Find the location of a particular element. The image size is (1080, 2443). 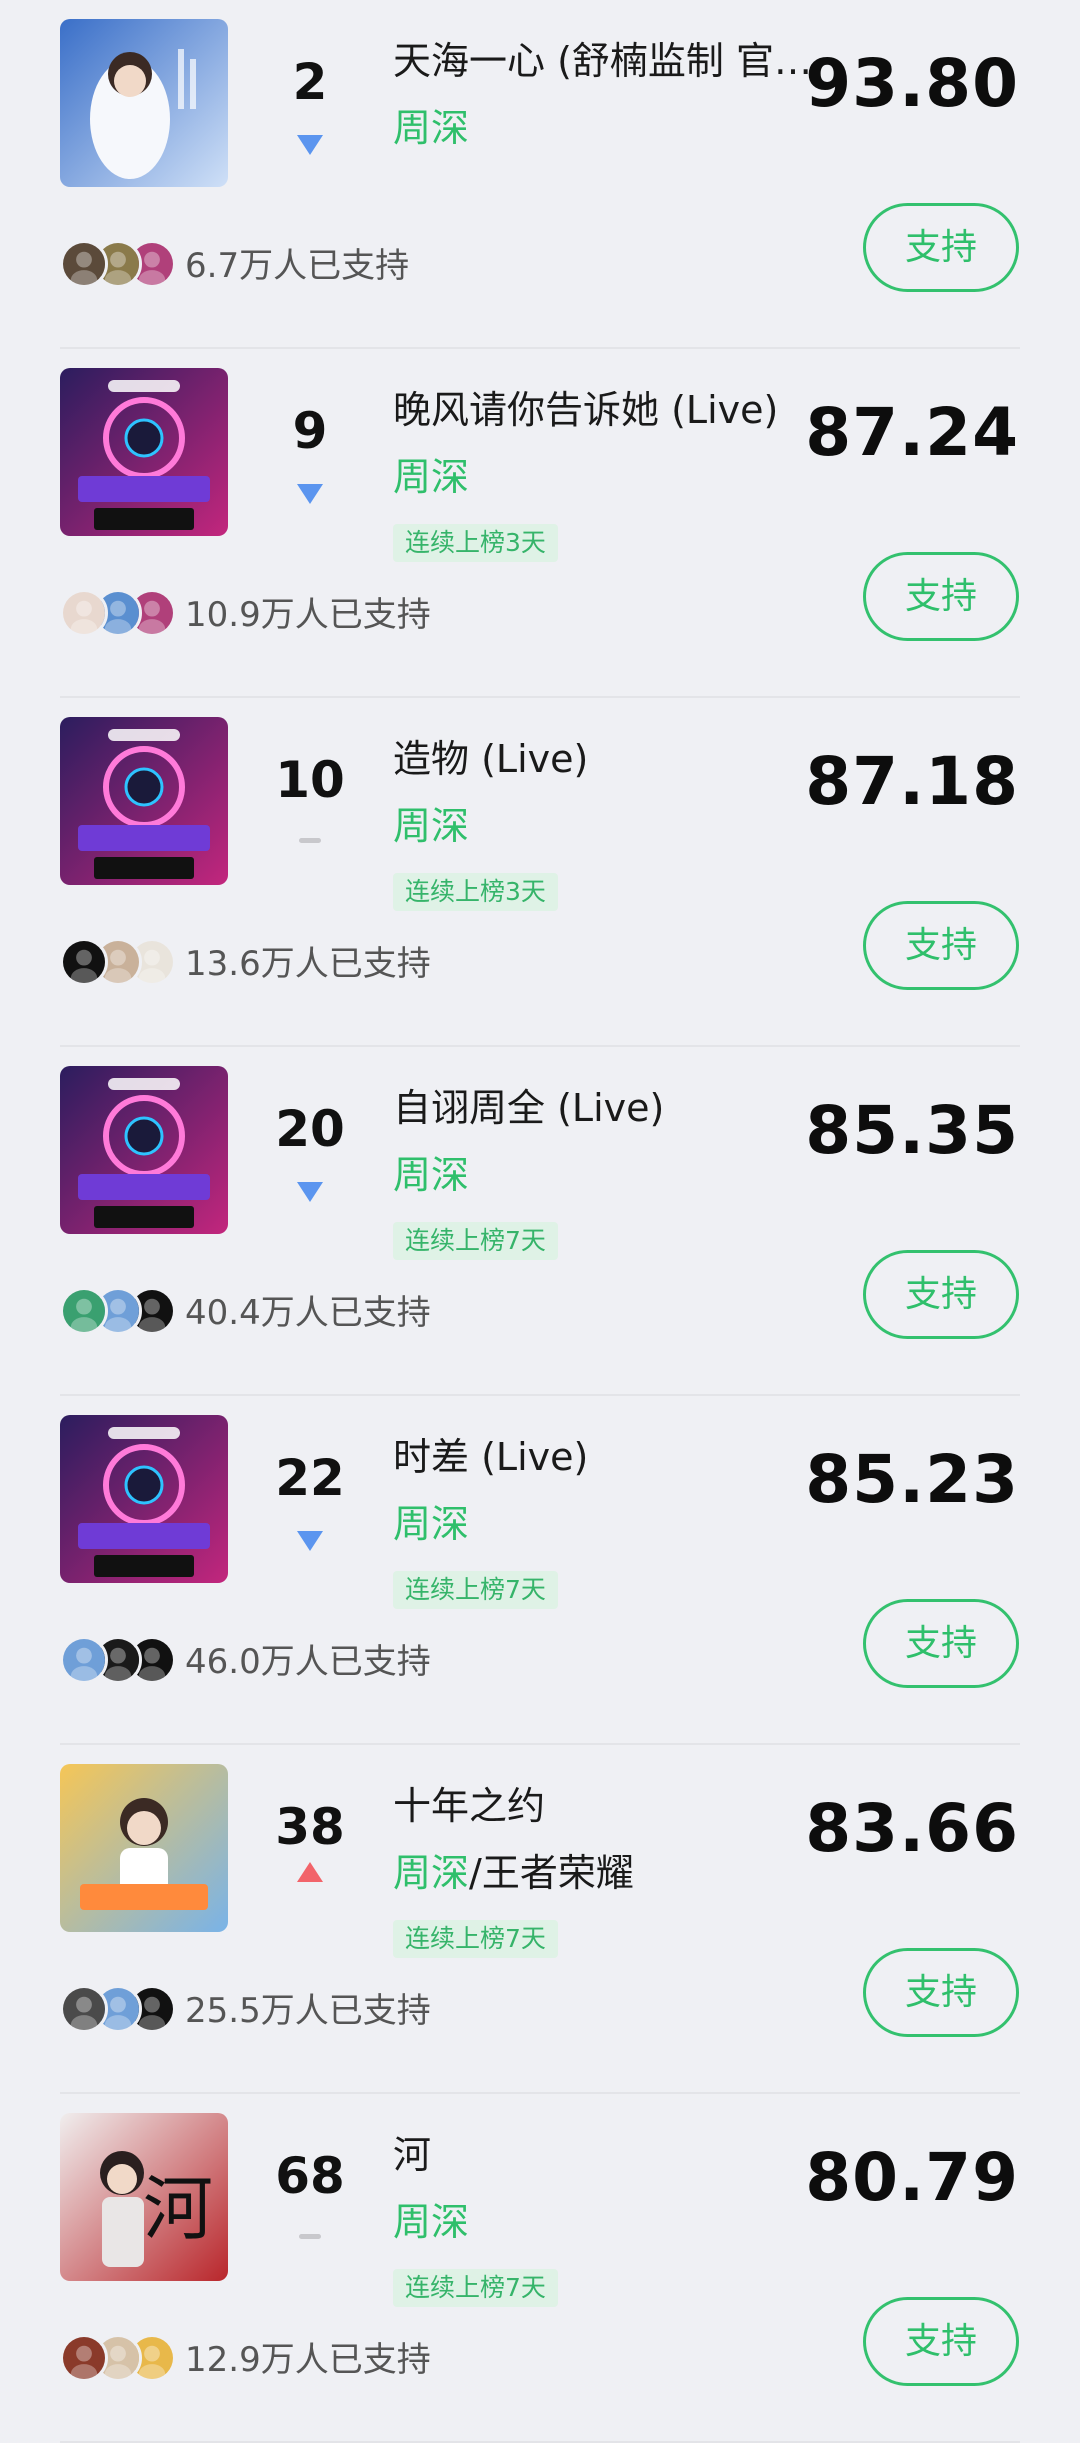

supporter-count: 25.5万人已支持 is located at coordinates (308, 2011).